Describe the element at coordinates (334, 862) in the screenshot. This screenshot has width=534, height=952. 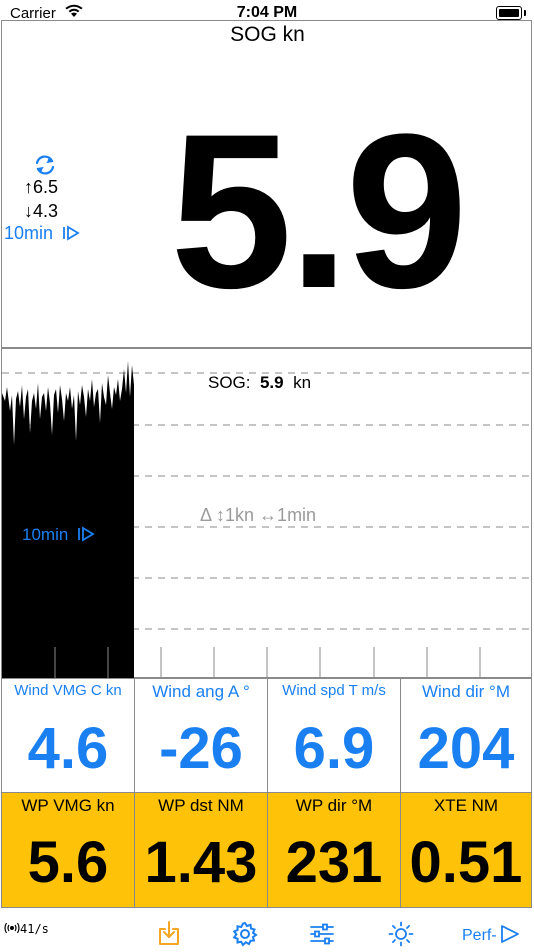
I see `tile-value: 231` at that location.